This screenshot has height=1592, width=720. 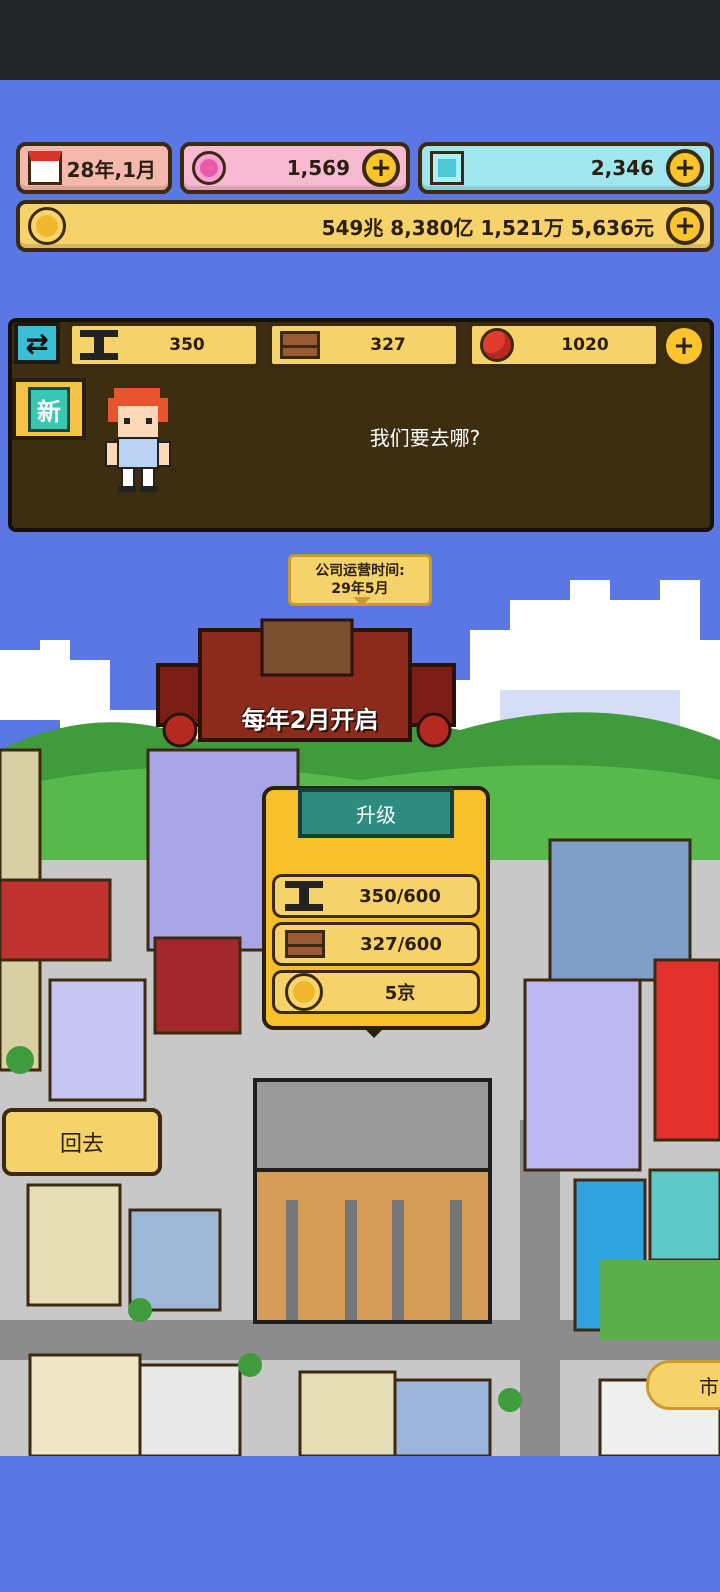 I want to click on event-banner: 每年2月开启, so click(x=310, y=717).